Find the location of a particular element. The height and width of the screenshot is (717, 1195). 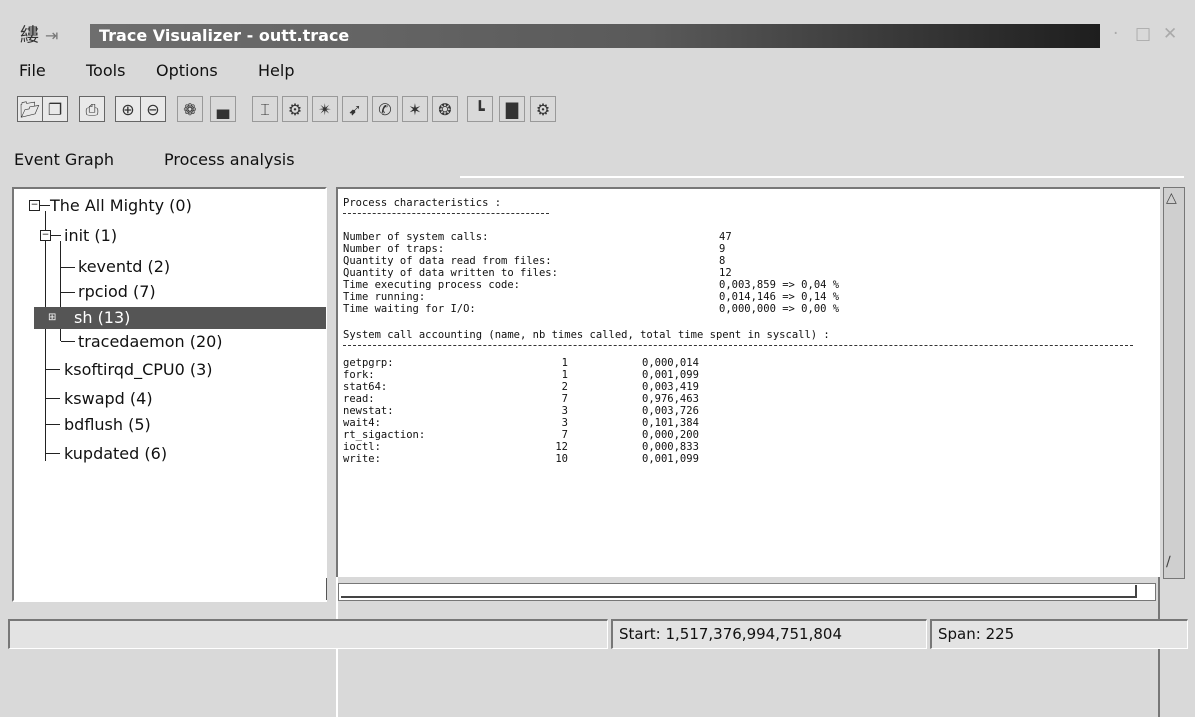

goto-icon: ❁ is located at coordinates (190, 109).